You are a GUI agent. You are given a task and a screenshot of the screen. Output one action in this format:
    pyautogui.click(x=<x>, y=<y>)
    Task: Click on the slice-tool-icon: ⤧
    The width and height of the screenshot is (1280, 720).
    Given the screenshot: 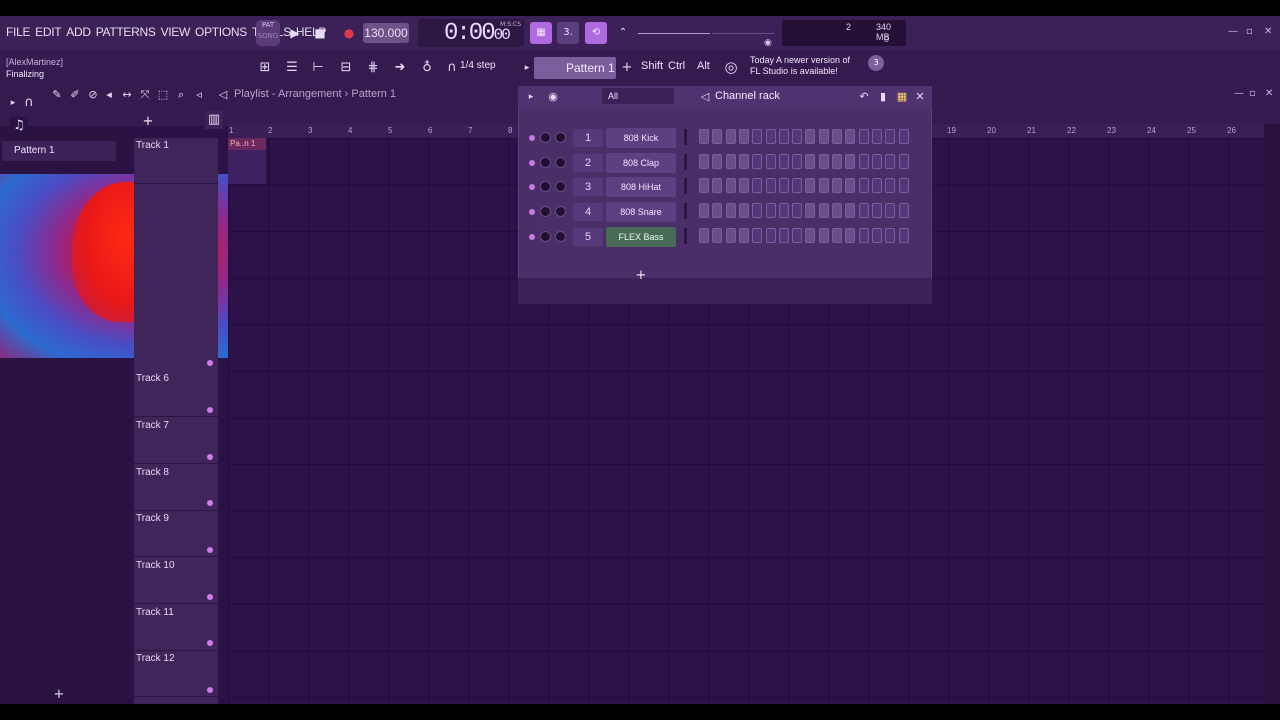 What is the action you would take?
    pyautogui.click(x=145, y=95)
    